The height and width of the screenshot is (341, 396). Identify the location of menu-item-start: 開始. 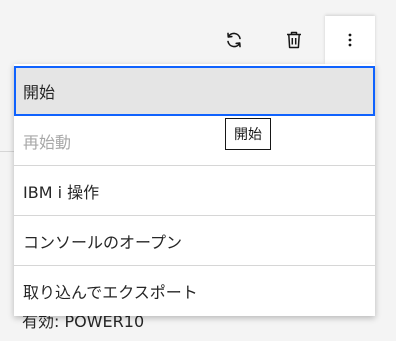
(194, 91).